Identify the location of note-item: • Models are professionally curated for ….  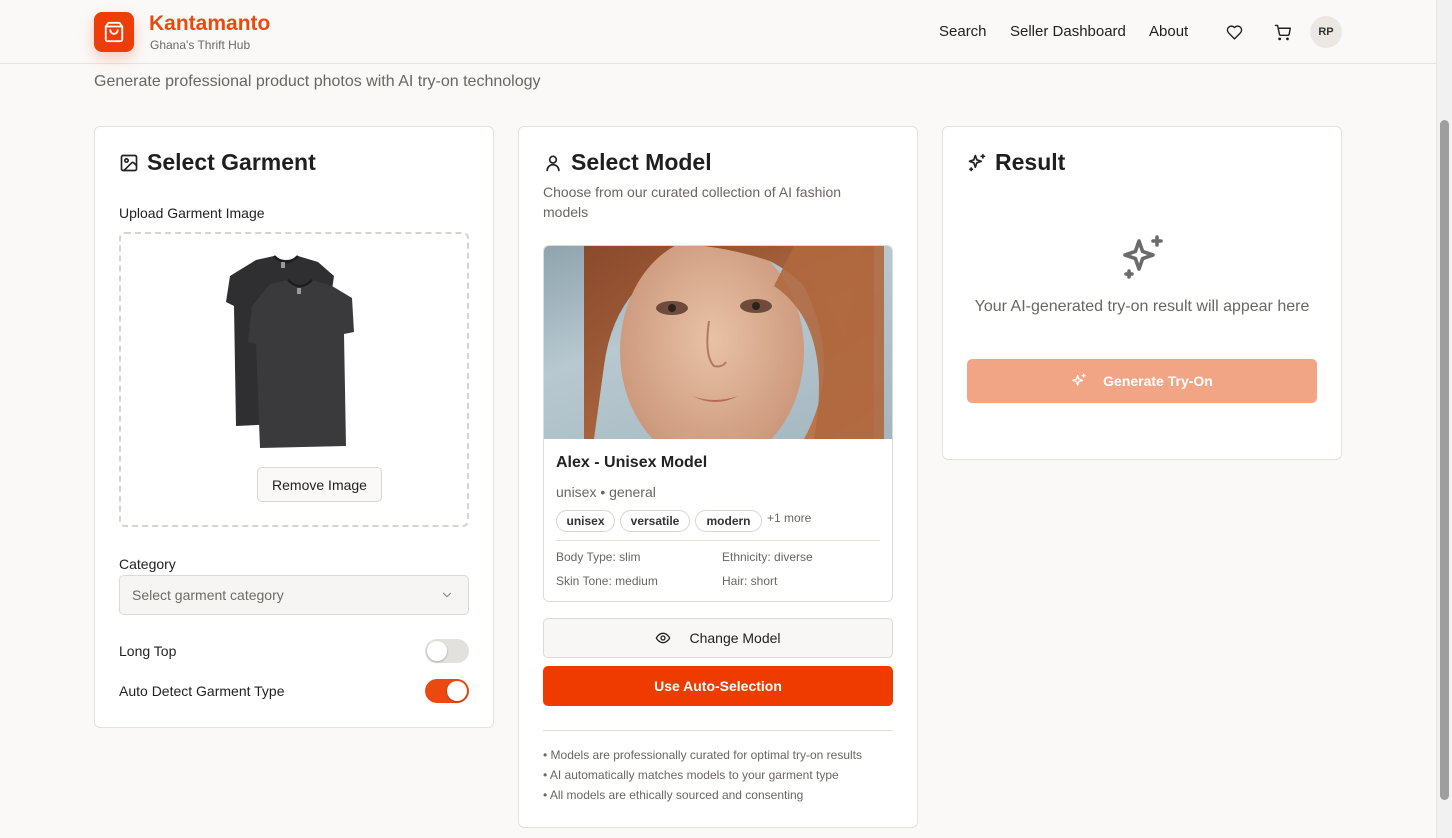
(703, 755).